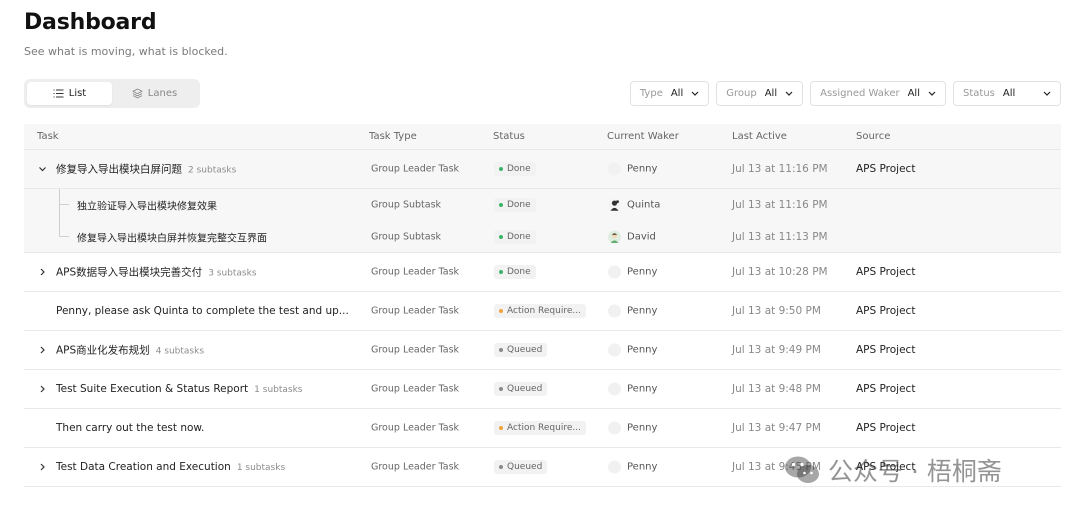 Image resolution: width=1080 pixels, height=513 pixels. I want to click on type-filter: Type All, so click(669, 93).